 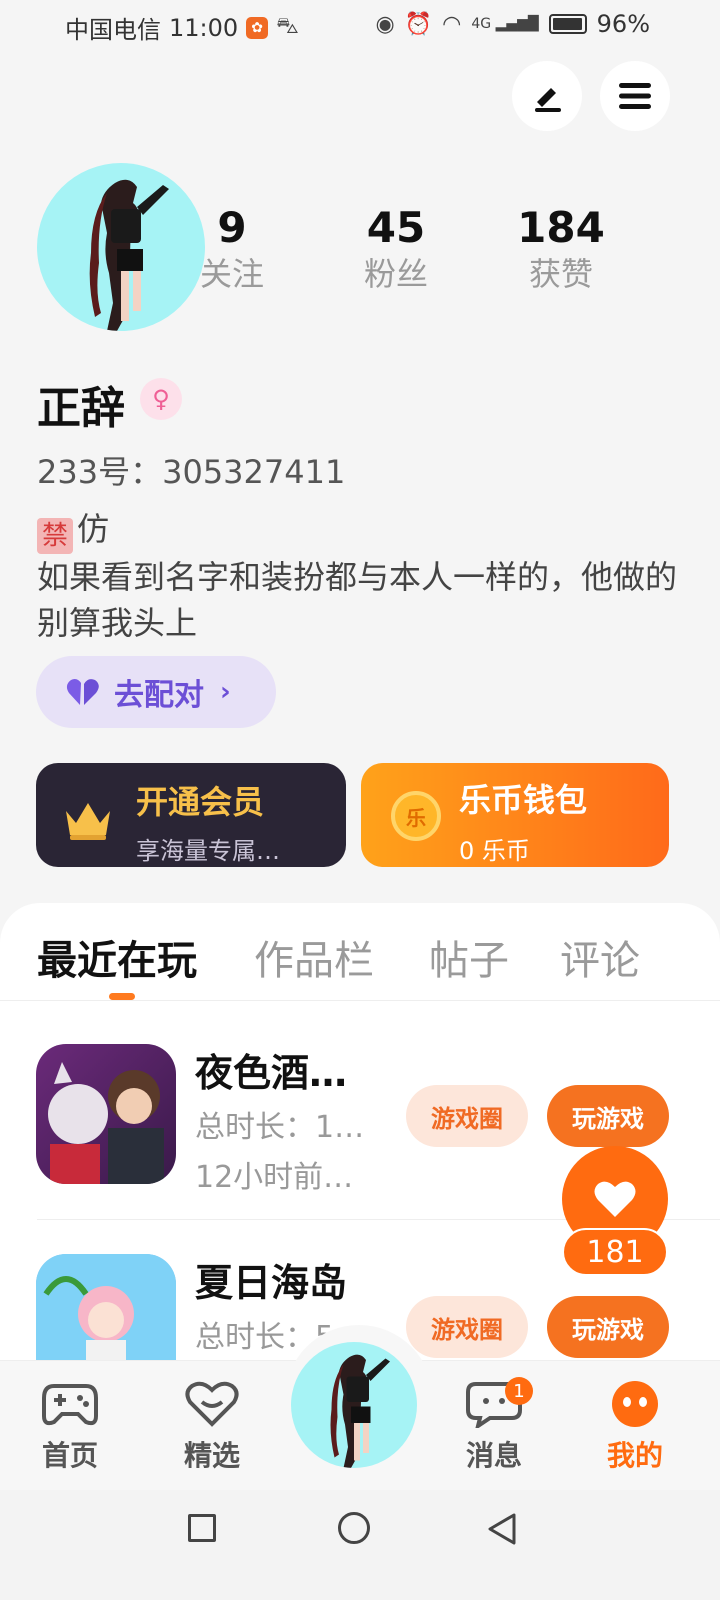 I want to click on system-nav-bar, so click(x=360, y=1545).